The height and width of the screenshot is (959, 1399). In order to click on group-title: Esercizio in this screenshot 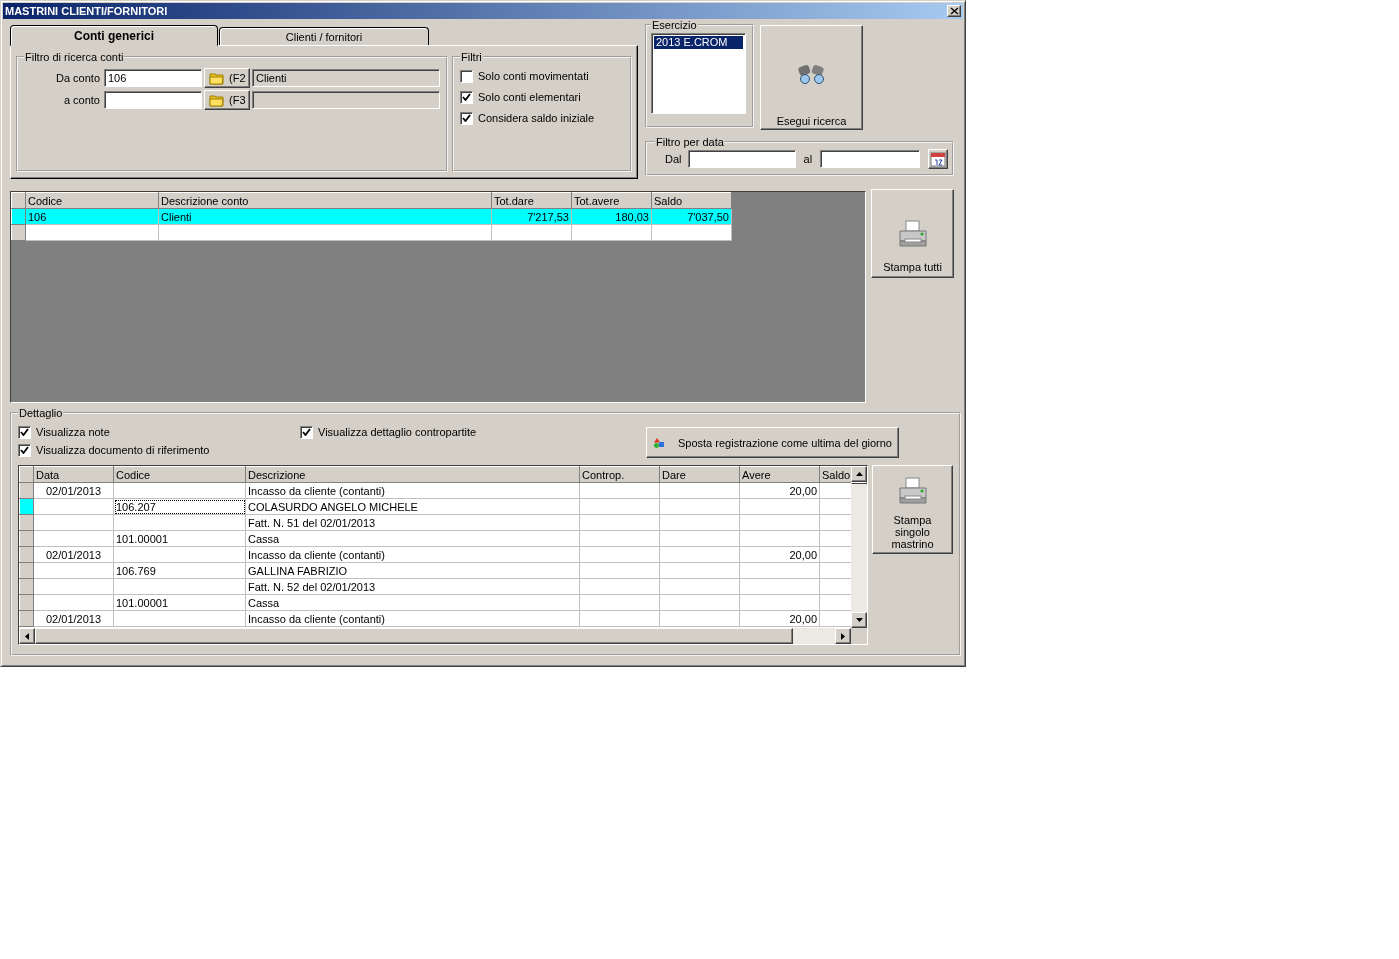, I will do `click(674, 25)`.